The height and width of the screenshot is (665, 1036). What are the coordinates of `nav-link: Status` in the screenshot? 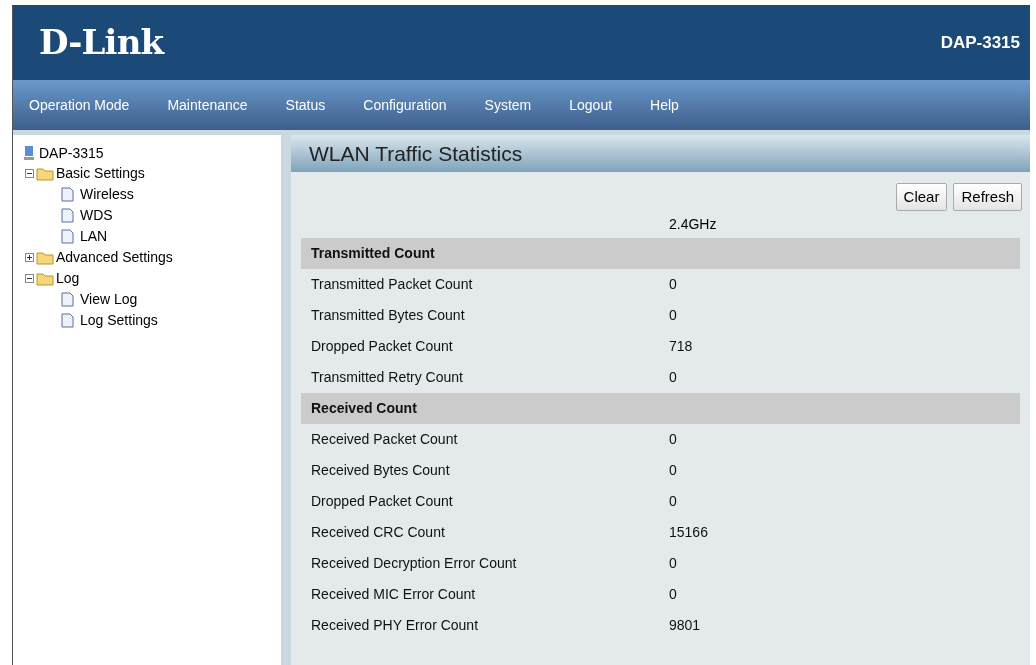 It's located at (305, 105).